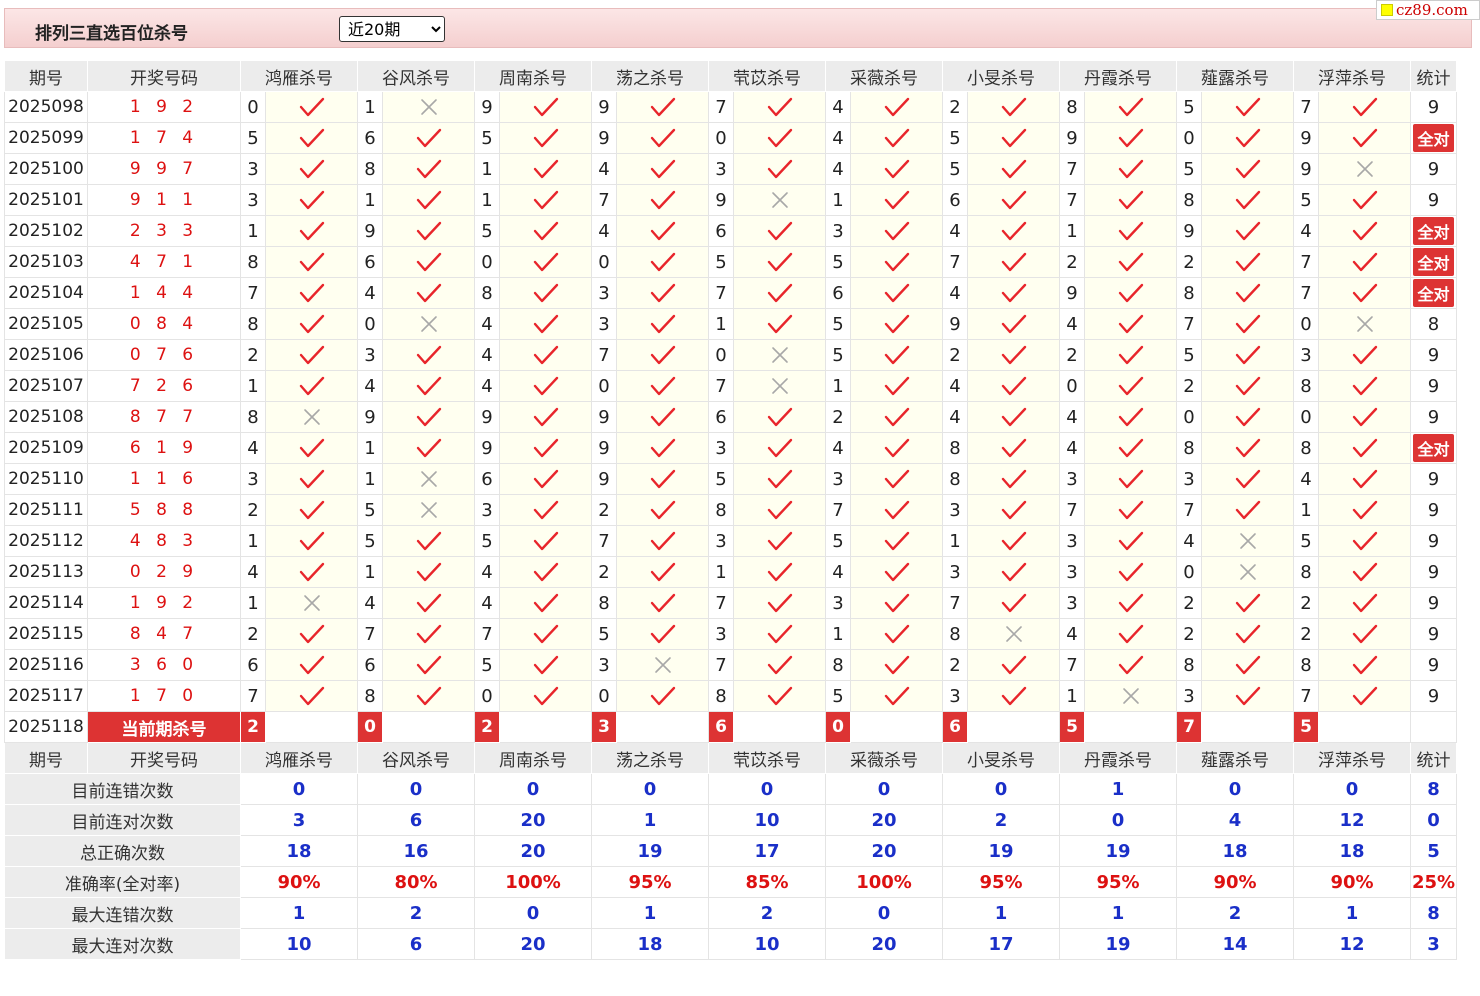 This screenshot has height=996, width=1480. I want to click on period-cell: 2025117, so click(46, 696).